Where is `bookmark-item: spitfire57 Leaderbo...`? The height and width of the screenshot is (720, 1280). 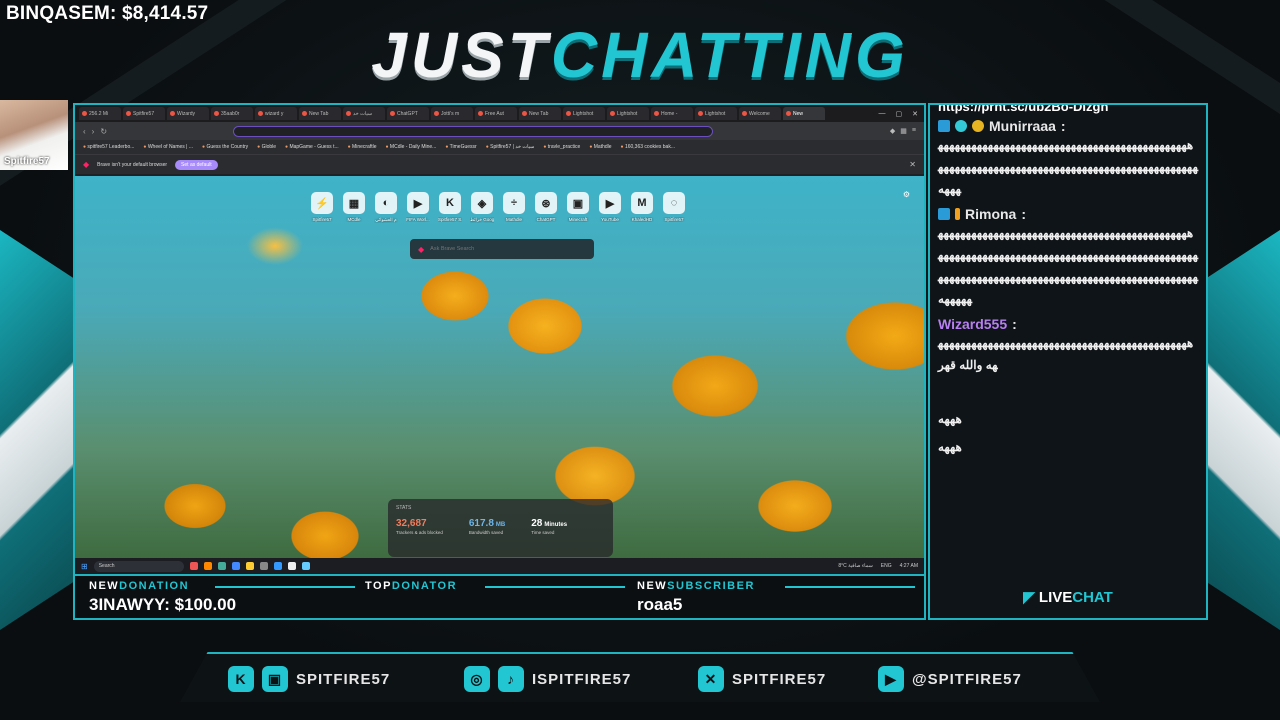 bookmark-item: spitfire57 Leaderbo... is located at coordinates (108, 147).